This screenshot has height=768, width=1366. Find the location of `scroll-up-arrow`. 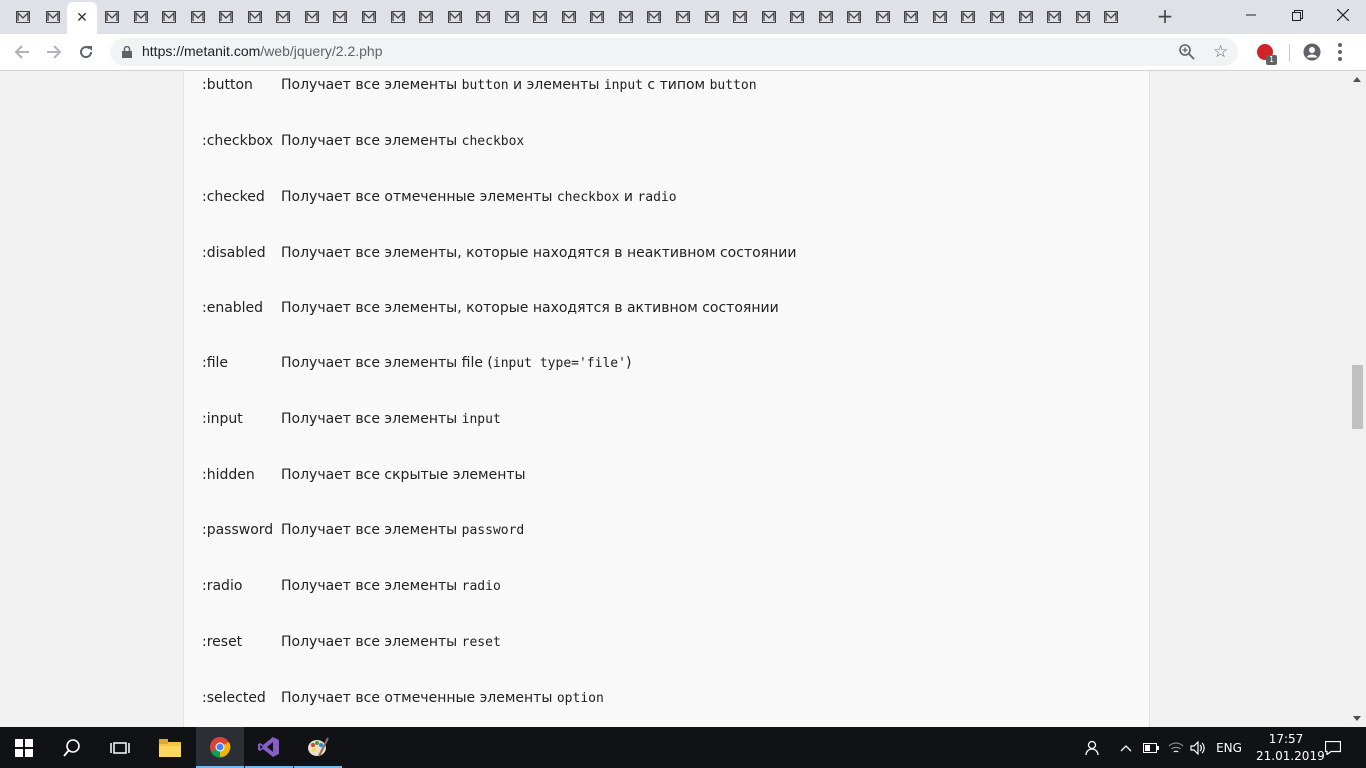

scroll-up-arrow is located at coordinates (1357, 79).